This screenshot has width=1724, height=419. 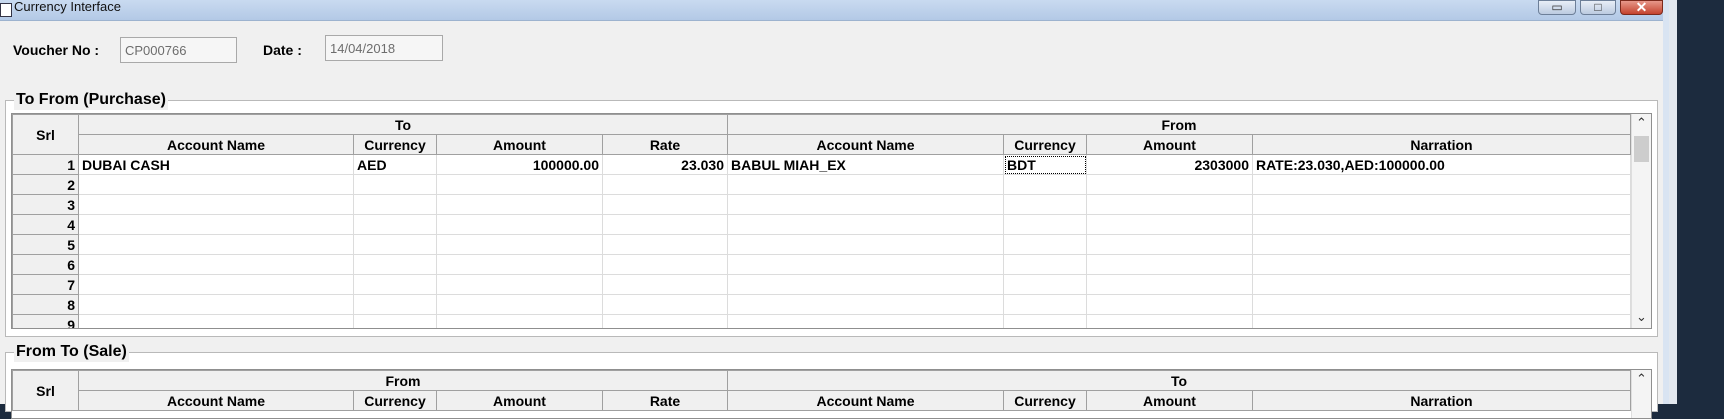 What do you see at coordinates (1169, 164) in the screenshot?
I see `table-cell: 2303000` at bounding box center [1169, 164].